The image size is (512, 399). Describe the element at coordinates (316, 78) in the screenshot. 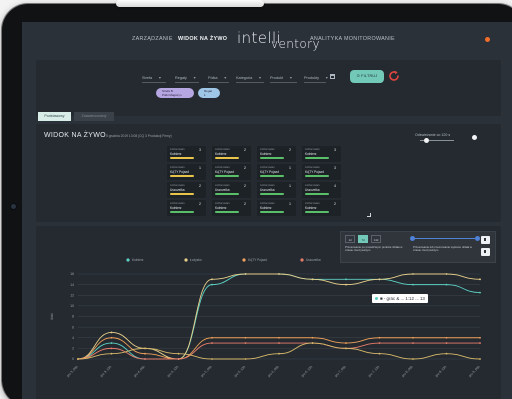

I see `dropdown-products: Produkty ▼` at that location.